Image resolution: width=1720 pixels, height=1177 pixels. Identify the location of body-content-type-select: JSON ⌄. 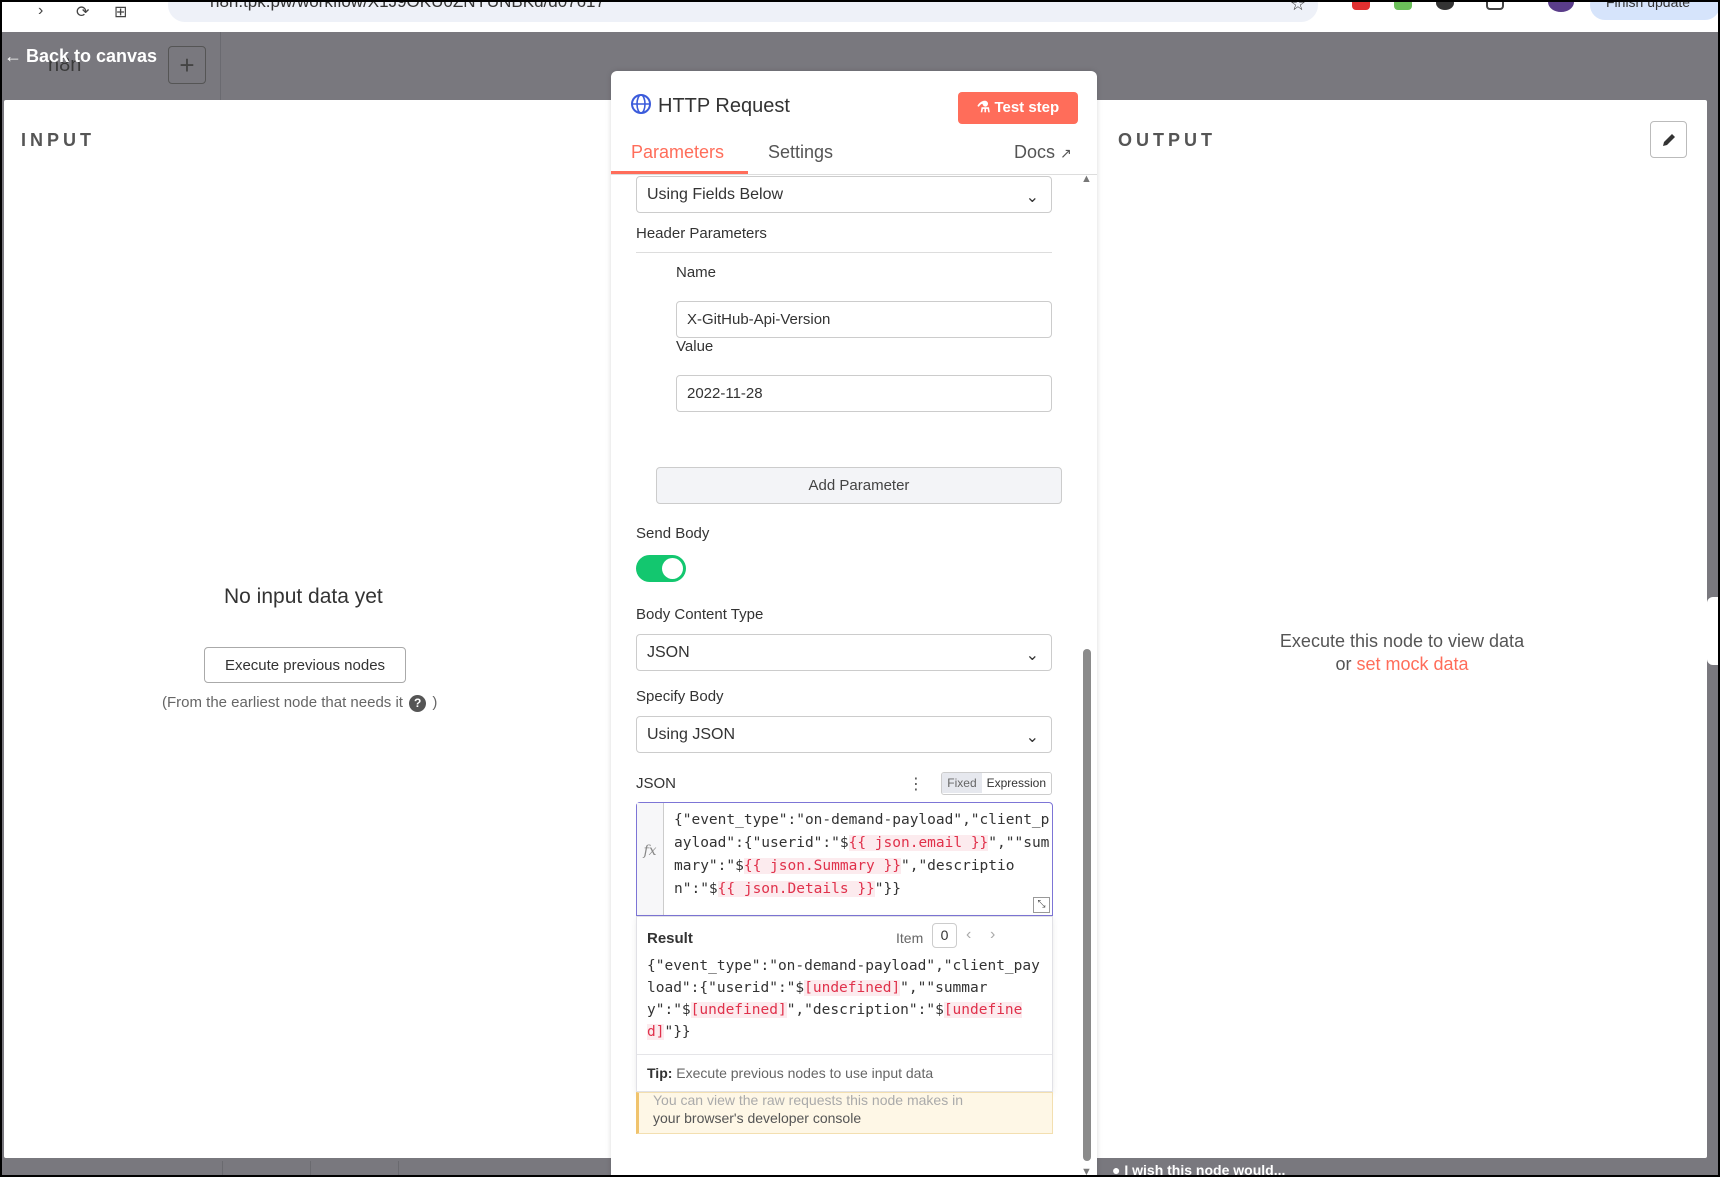
(844, 652).